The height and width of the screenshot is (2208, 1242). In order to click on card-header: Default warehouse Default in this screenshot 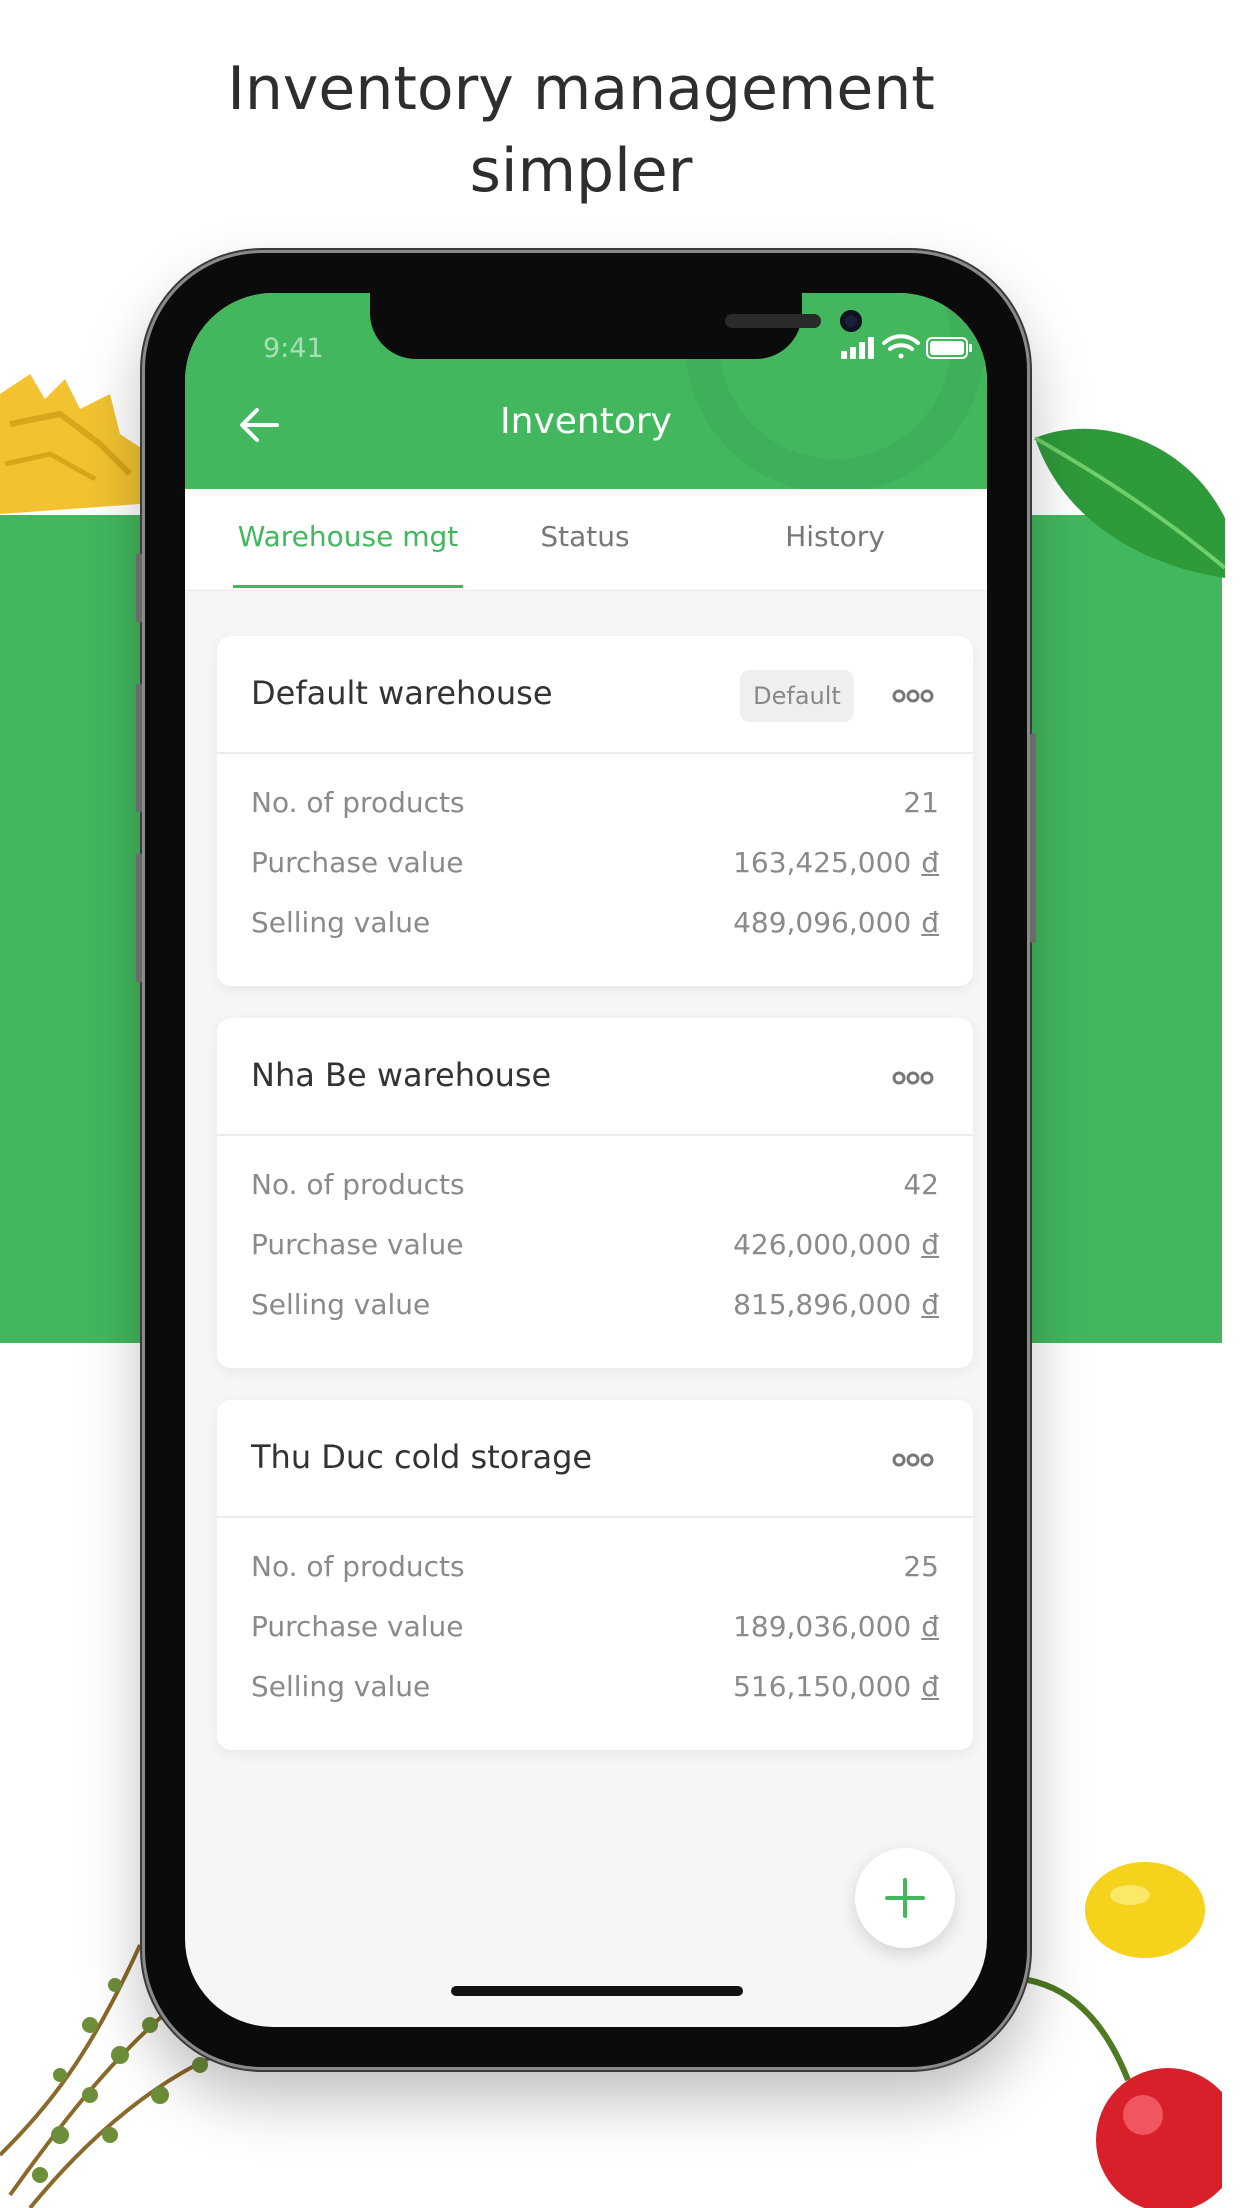, I will do `click(595, 695)`.